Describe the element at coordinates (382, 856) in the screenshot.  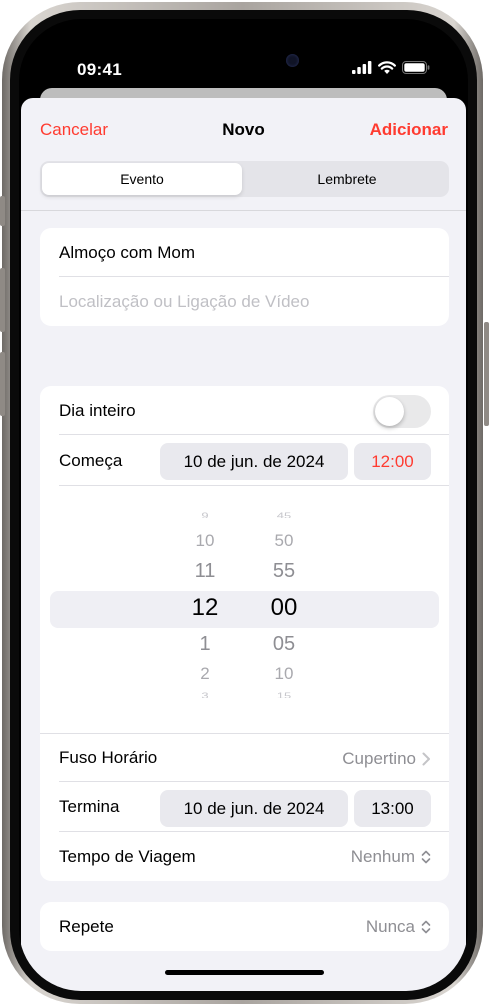
I see `travel-time-value: Nenhum` at that location.